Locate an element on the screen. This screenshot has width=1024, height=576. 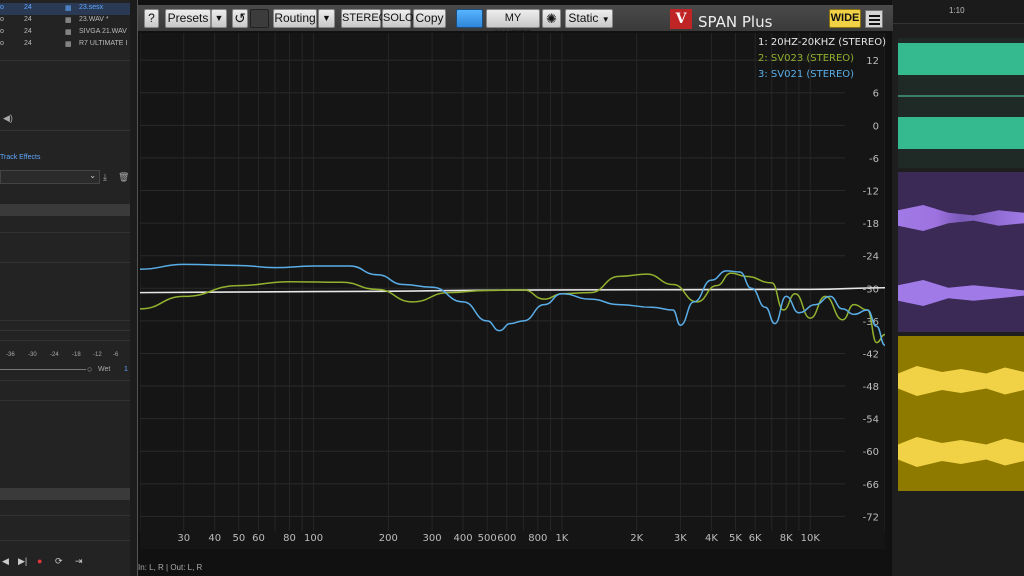
y-tick-label: 0 is located at coordinates (876, 126).